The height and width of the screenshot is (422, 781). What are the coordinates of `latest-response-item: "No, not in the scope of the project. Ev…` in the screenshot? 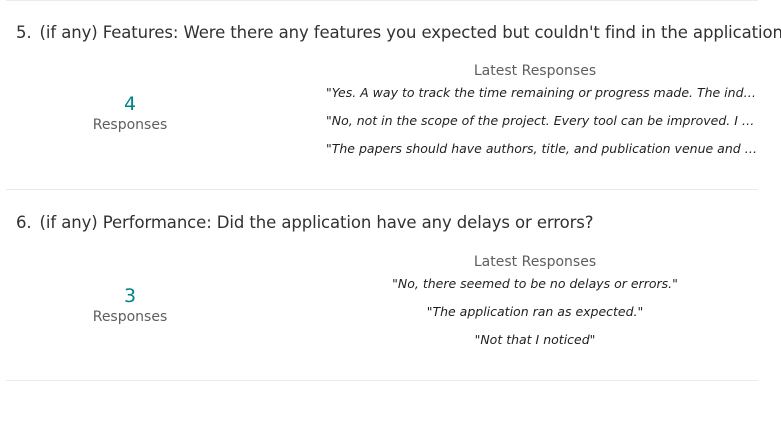 It's located at (542, 120).